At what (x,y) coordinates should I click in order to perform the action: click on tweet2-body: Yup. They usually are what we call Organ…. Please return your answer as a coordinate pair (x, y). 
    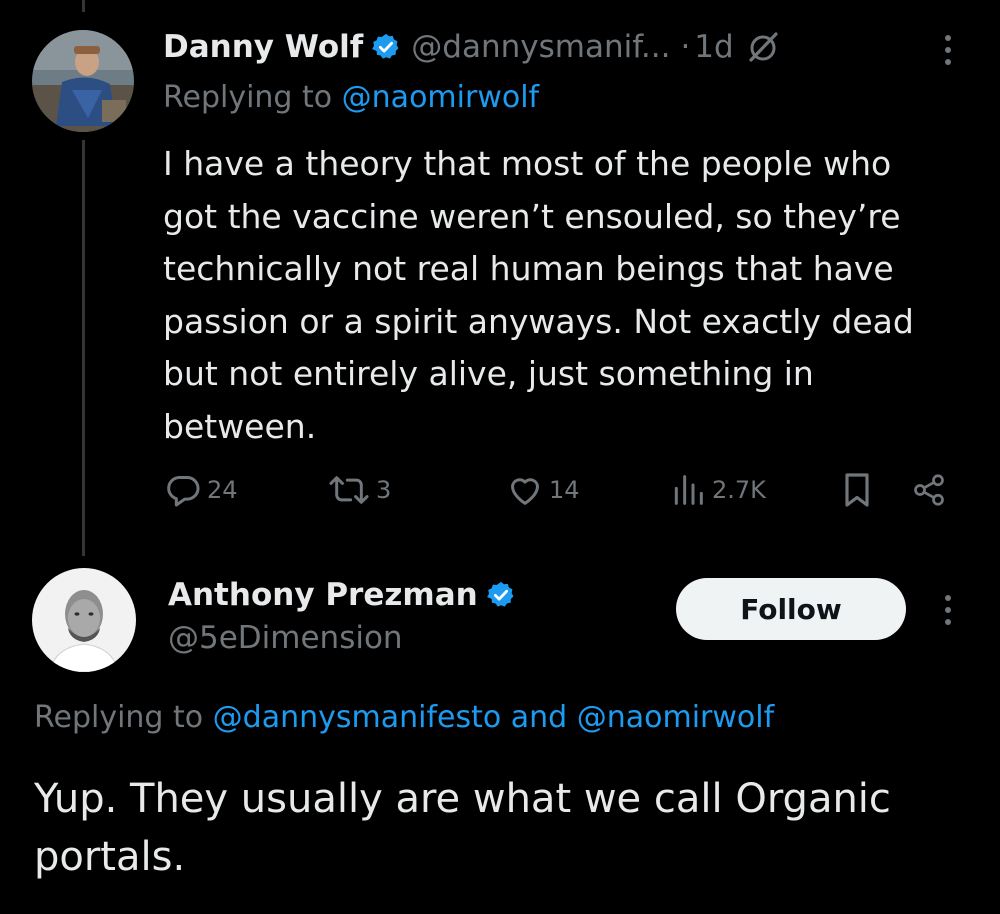
    Looking at the image, I should click on (504, 828).